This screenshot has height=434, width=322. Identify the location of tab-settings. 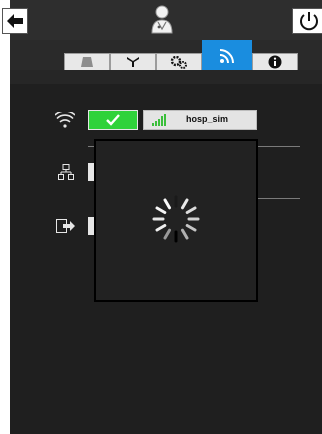
(179, 62).